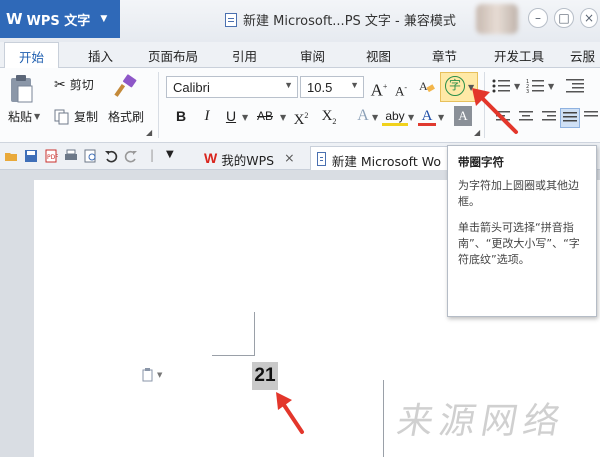  I want to click on paste-icon, so click(22, 89).